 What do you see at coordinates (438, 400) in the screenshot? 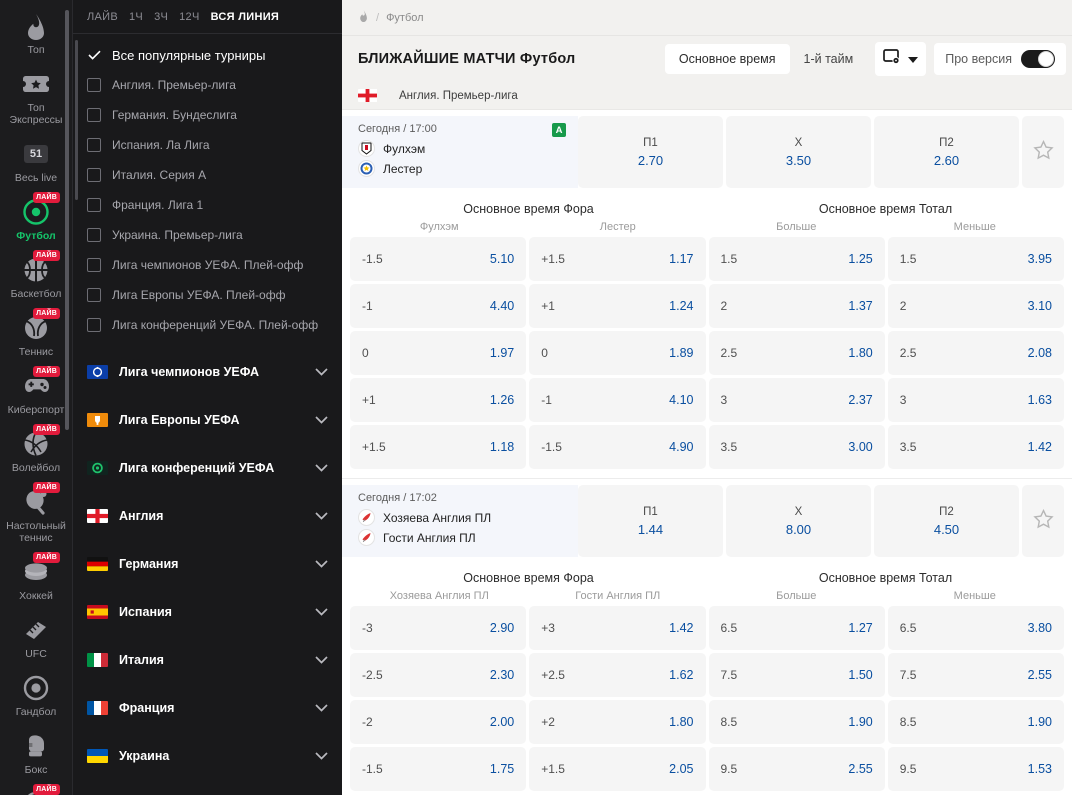
I see `odd-cell: +1 1.26` at bounding box center [438, 400].